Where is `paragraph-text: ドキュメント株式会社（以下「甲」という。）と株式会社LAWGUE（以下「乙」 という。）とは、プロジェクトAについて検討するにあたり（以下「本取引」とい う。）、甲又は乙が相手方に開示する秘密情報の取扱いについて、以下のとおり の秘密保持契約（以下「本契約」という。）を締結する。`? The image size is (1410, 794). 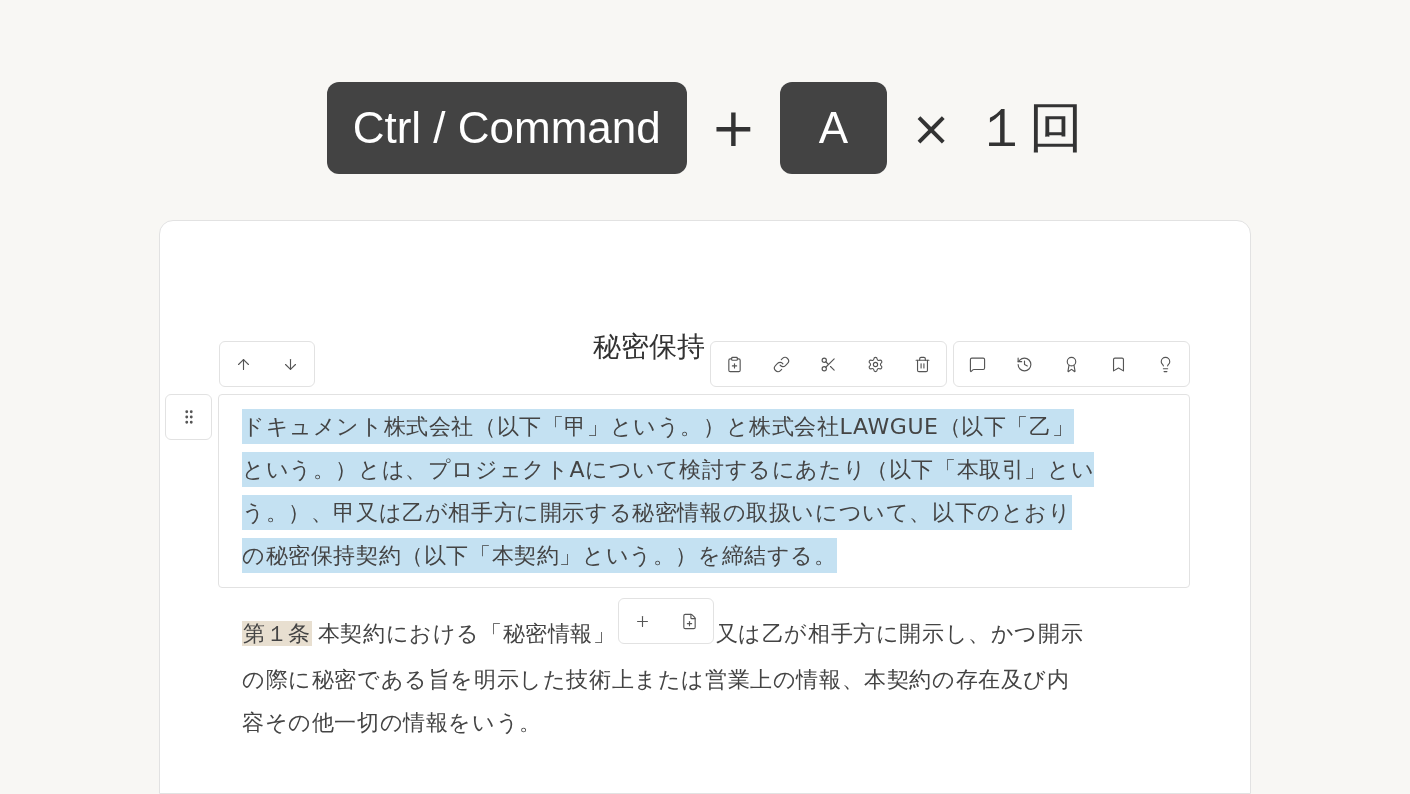
paragraph-text: ドキュメント株式会社（以下「甲」という。）と株式会社LAWGUE（以下「乙」 という。）とは、プロジェクトAについて検討するにあたり（以下「本取引」とい う。）、甲又は乙が相手方に開示する秘密情報の取扱いについて、以下のとおり の秘密保持契約（以下「本契約」という。）を締結する。 is located at coordinates (704, 491).